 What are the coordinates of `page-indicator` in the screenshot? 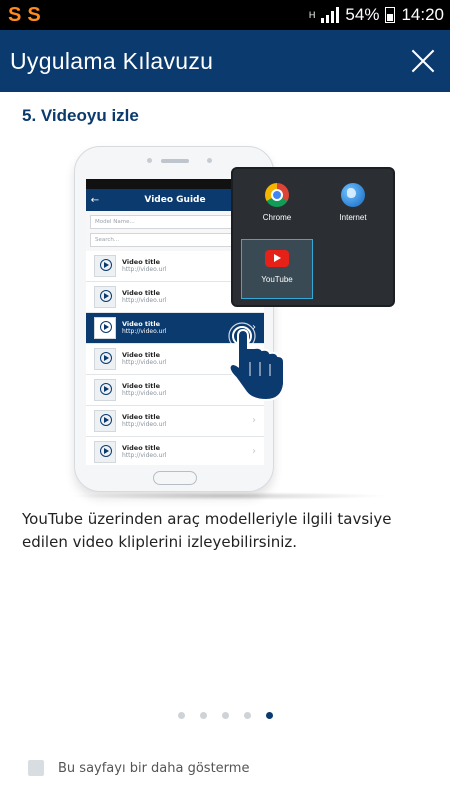 It's located at (225, 715).